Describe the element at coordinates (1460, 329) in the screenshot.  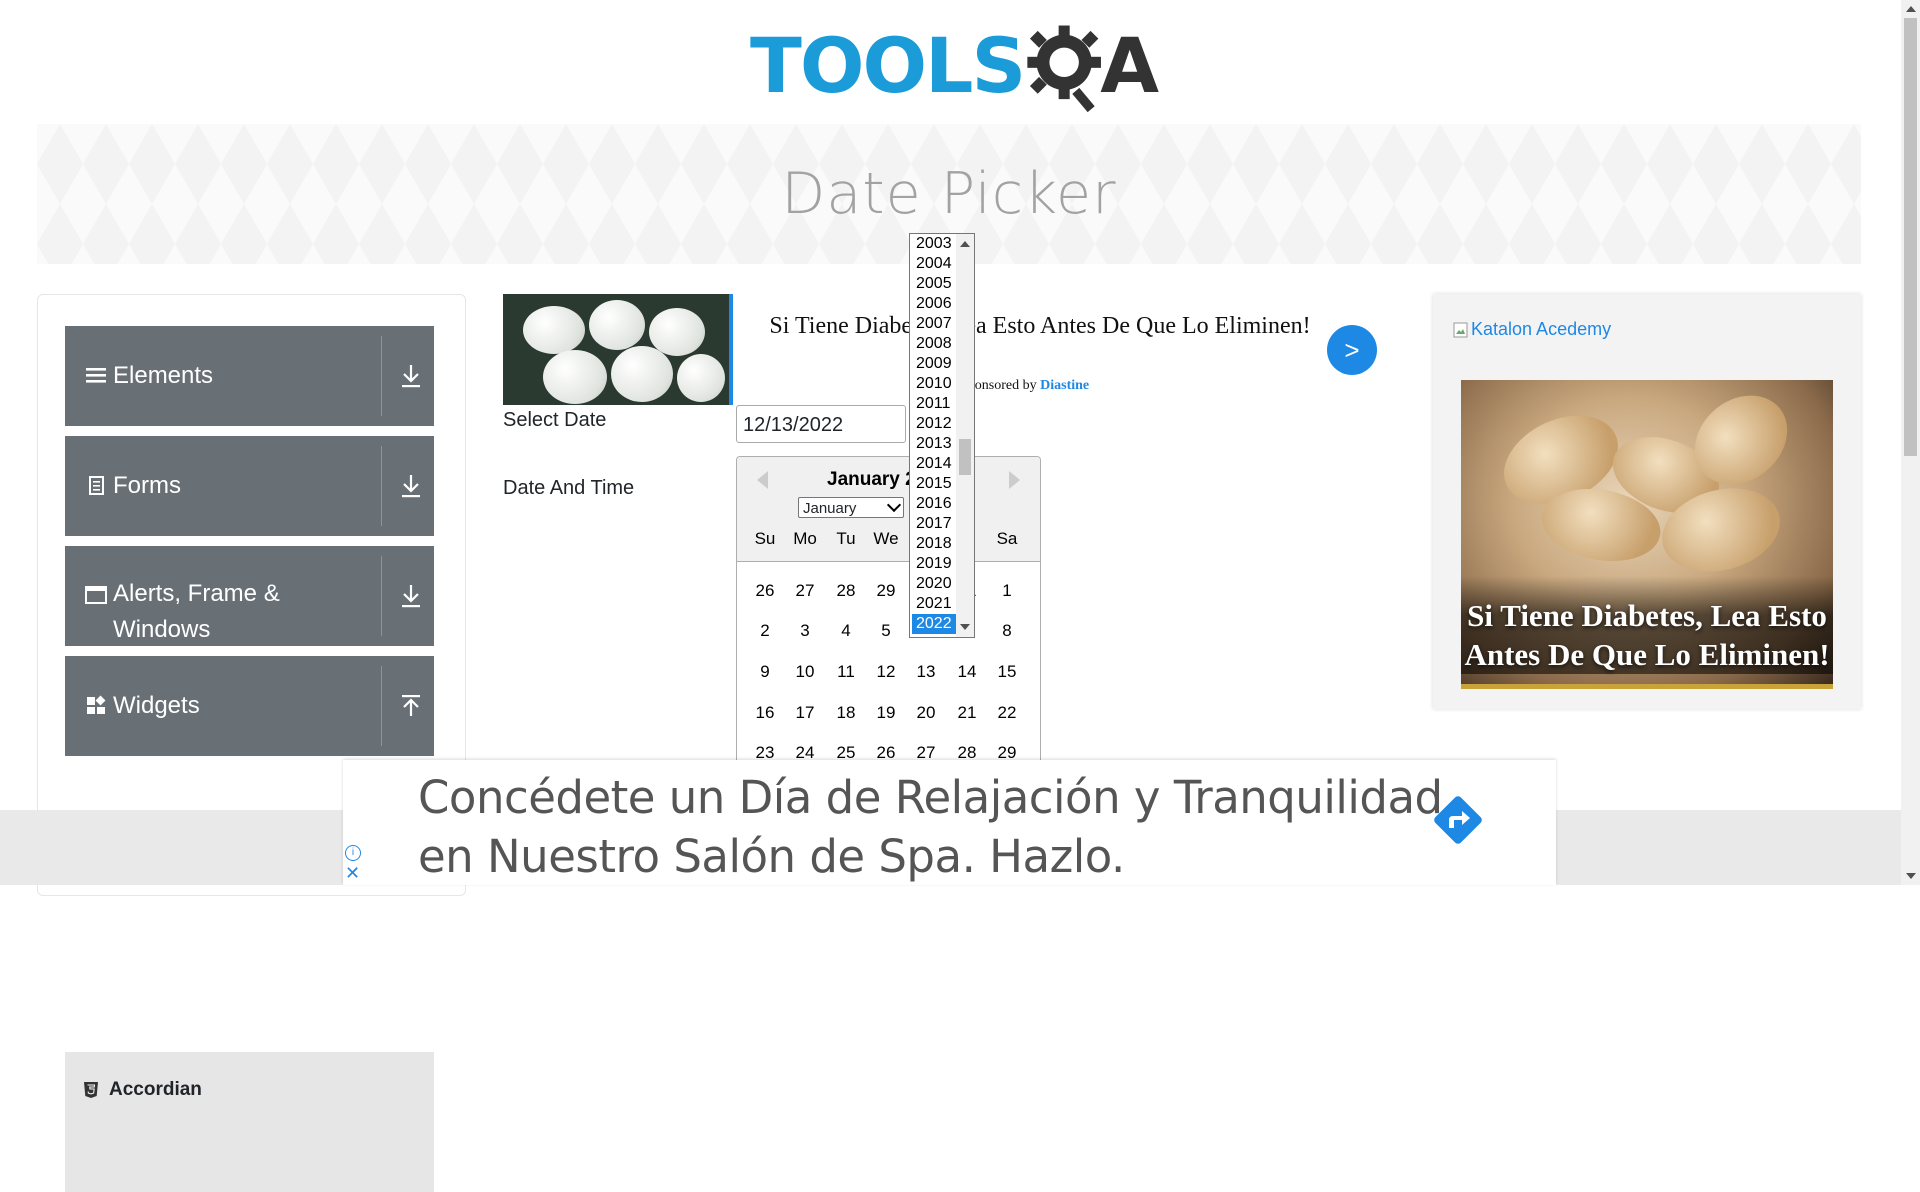
I see `broken-image-icon` at that location.